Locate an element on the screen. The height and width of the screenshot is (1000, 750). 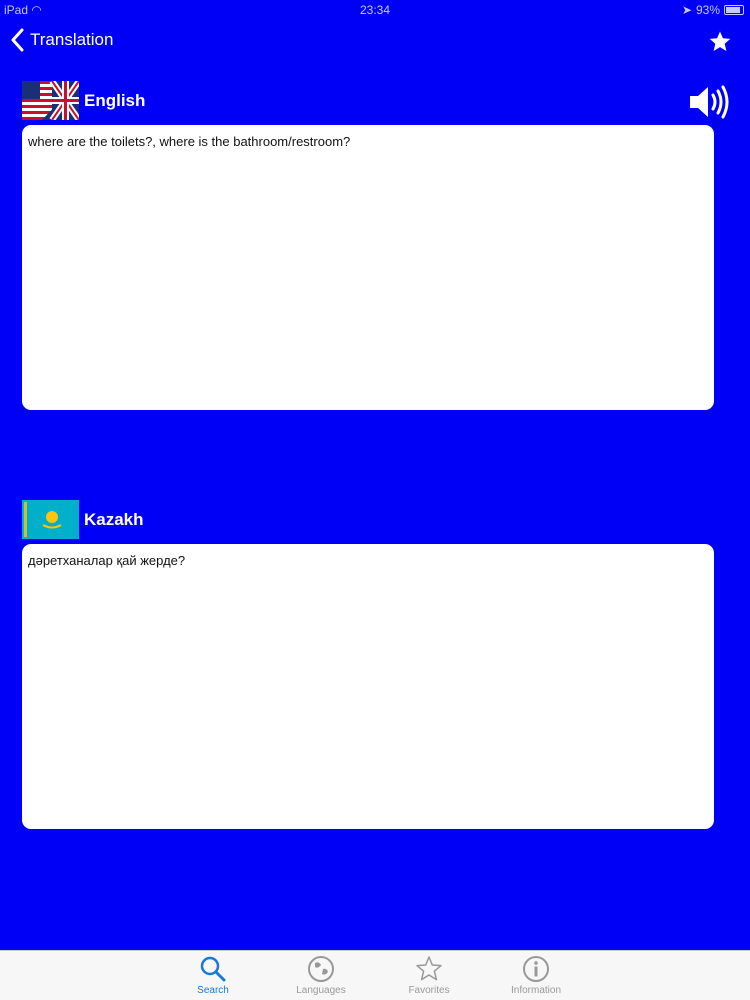
navigation-bar: Translation is located at coordinates (375, 42).